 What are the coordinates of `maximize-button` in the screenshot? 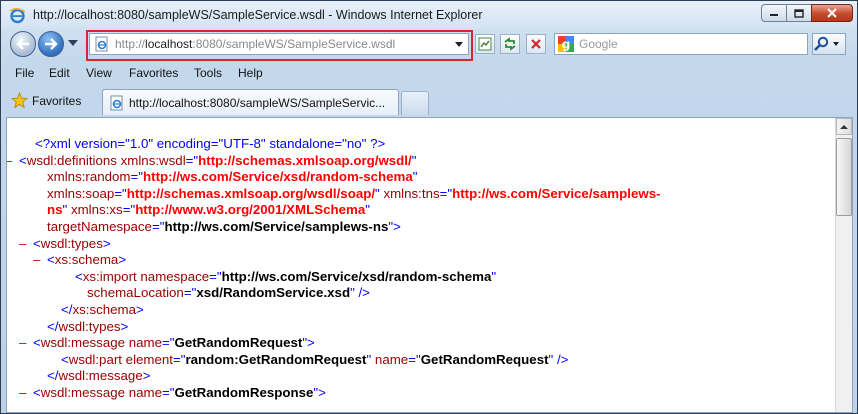 It's located at (799, 13).